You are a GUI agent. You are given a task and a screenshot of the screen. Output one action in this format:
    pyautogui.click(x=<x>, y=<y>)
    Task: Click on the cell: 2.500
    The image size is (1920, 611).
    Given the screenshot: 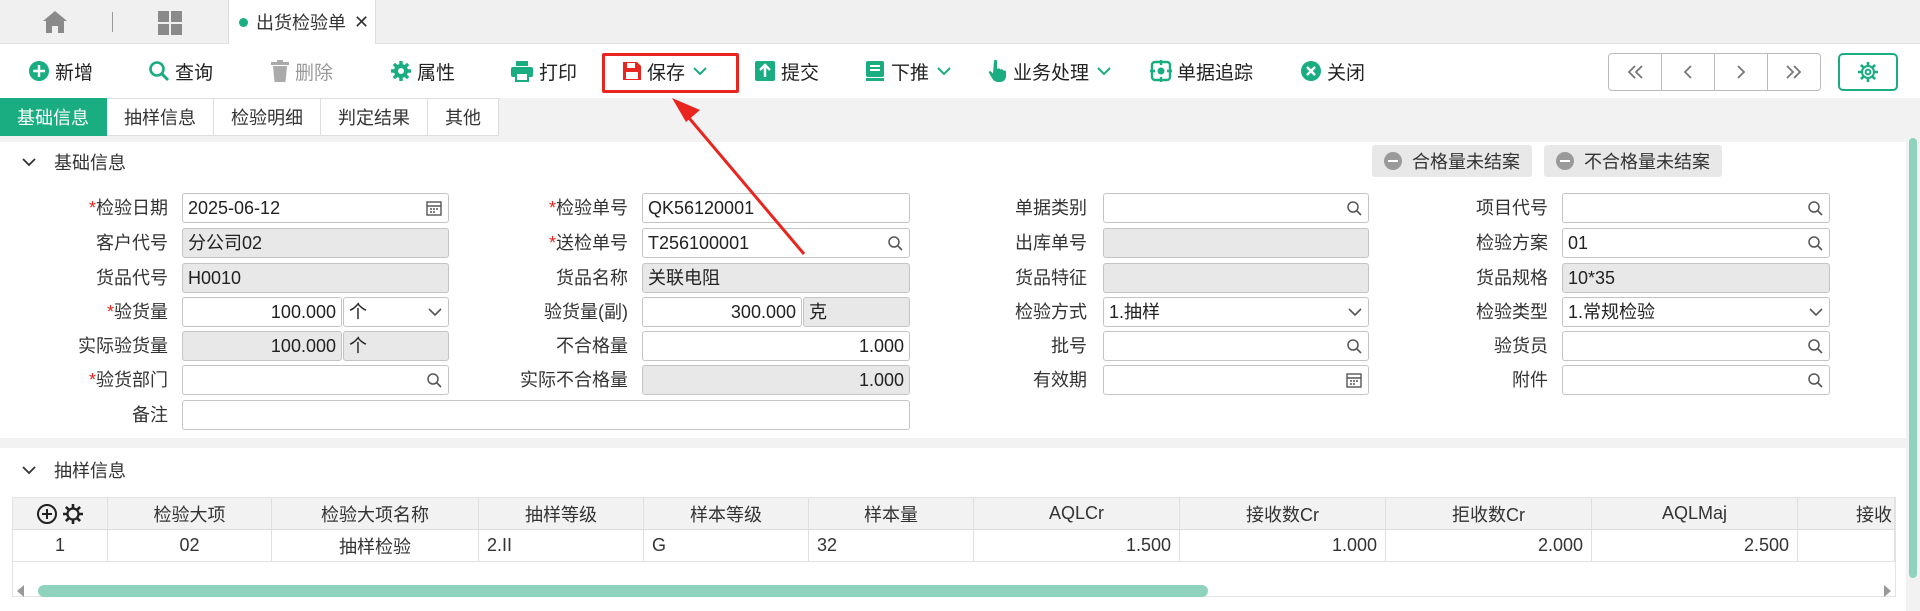 What is the action you would take?
    pyautogui.click(x=1695, y=545)
    